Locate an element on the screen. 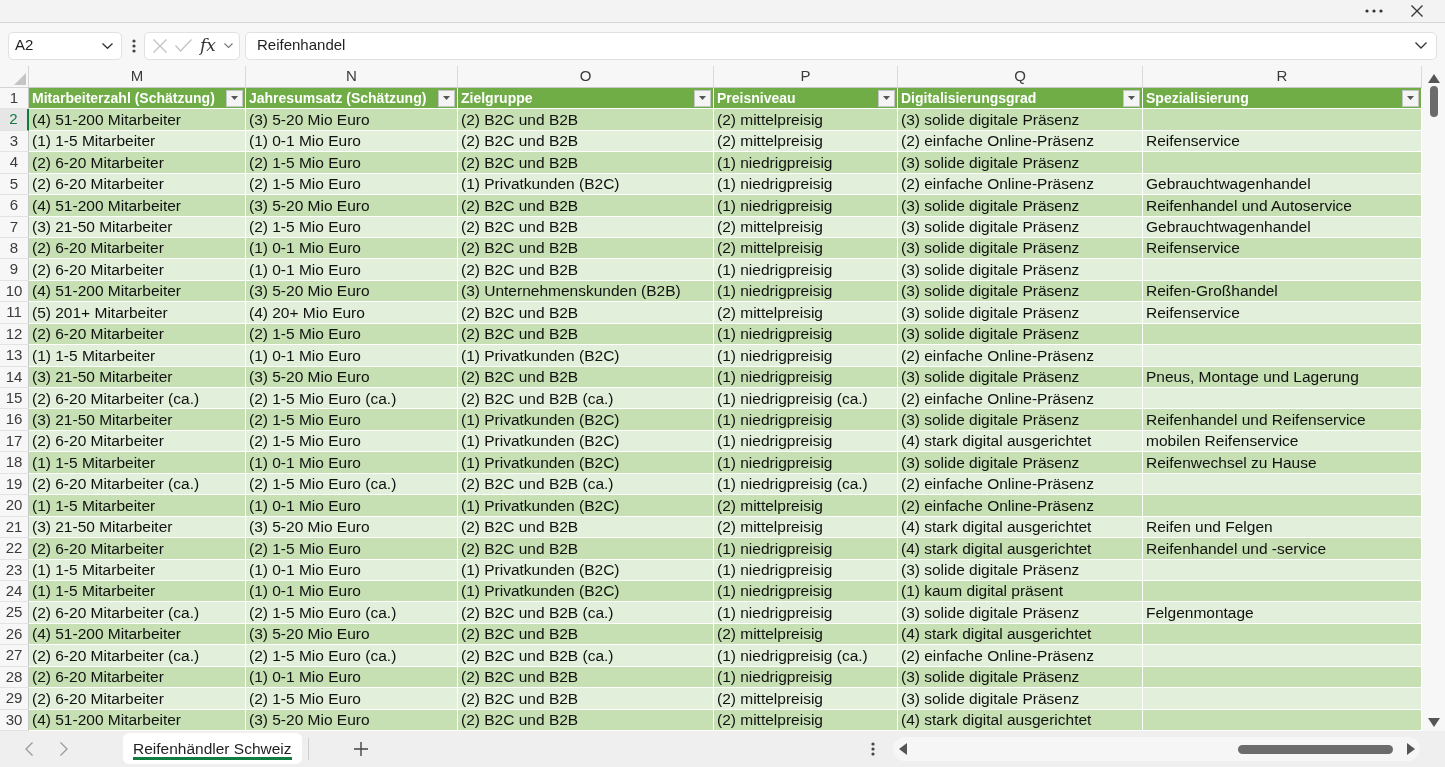 Image resolution: width=1445 pixels, height=767 pixels. column-letter: P is located at coordinates (806, 77).